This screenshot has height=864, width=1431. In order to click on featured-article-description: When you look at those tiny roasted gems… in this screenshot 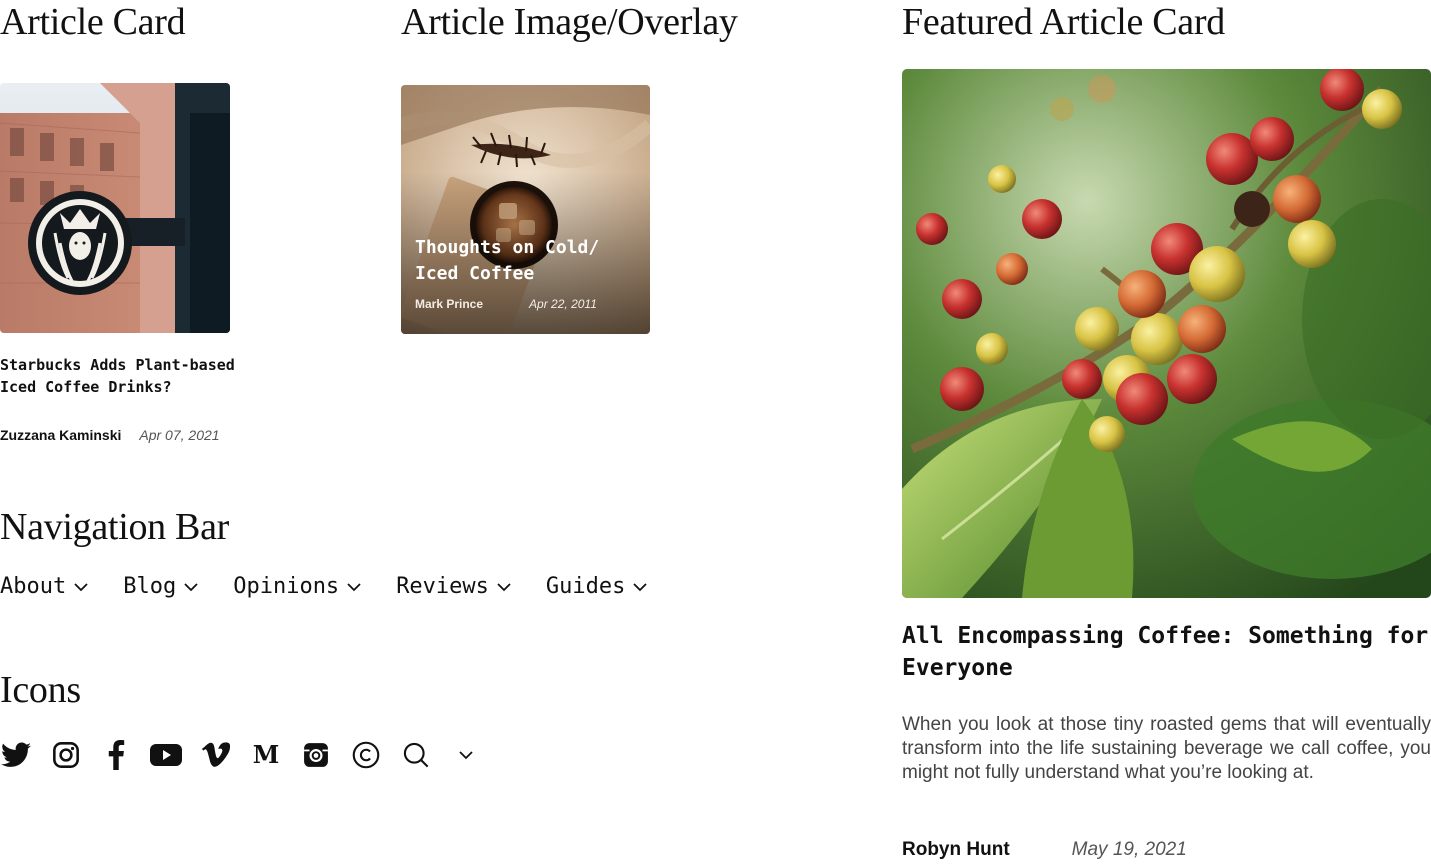, I will do `click(1166, 748)`.